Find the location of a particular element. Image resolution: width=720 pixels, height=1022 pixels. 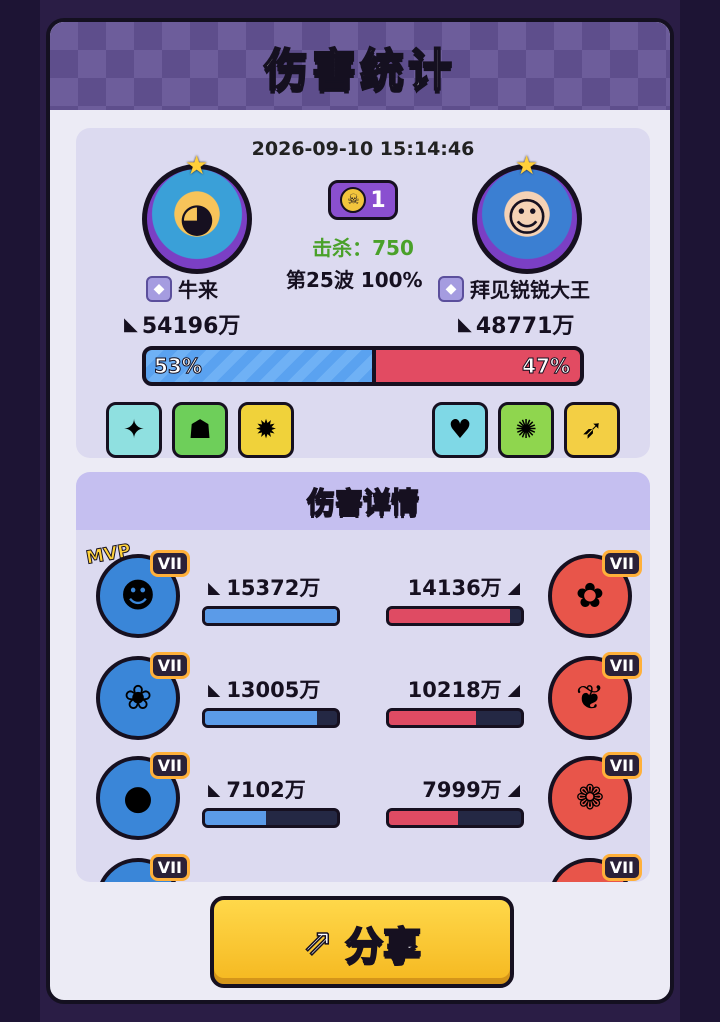

bubble-skill-icon: ✦ is located at coordinates (134, 430).